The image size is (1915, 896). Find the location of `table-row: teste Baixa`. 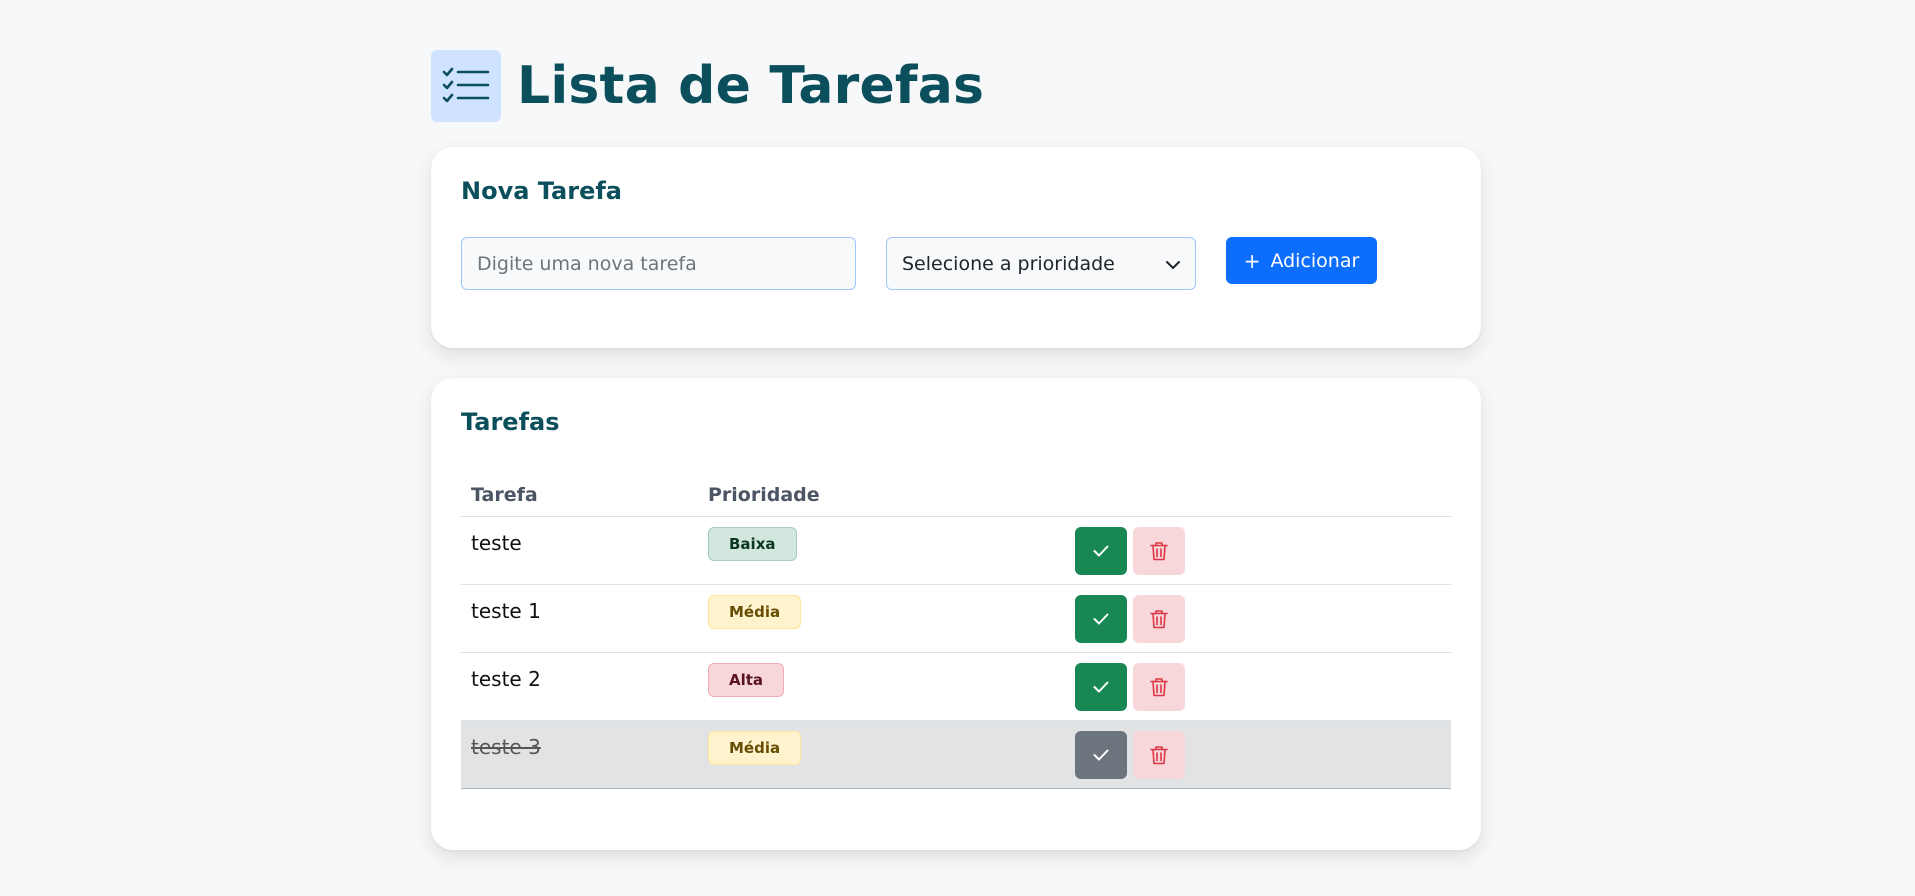

table-row: teste Baixa is located at coordinates (956, 551).